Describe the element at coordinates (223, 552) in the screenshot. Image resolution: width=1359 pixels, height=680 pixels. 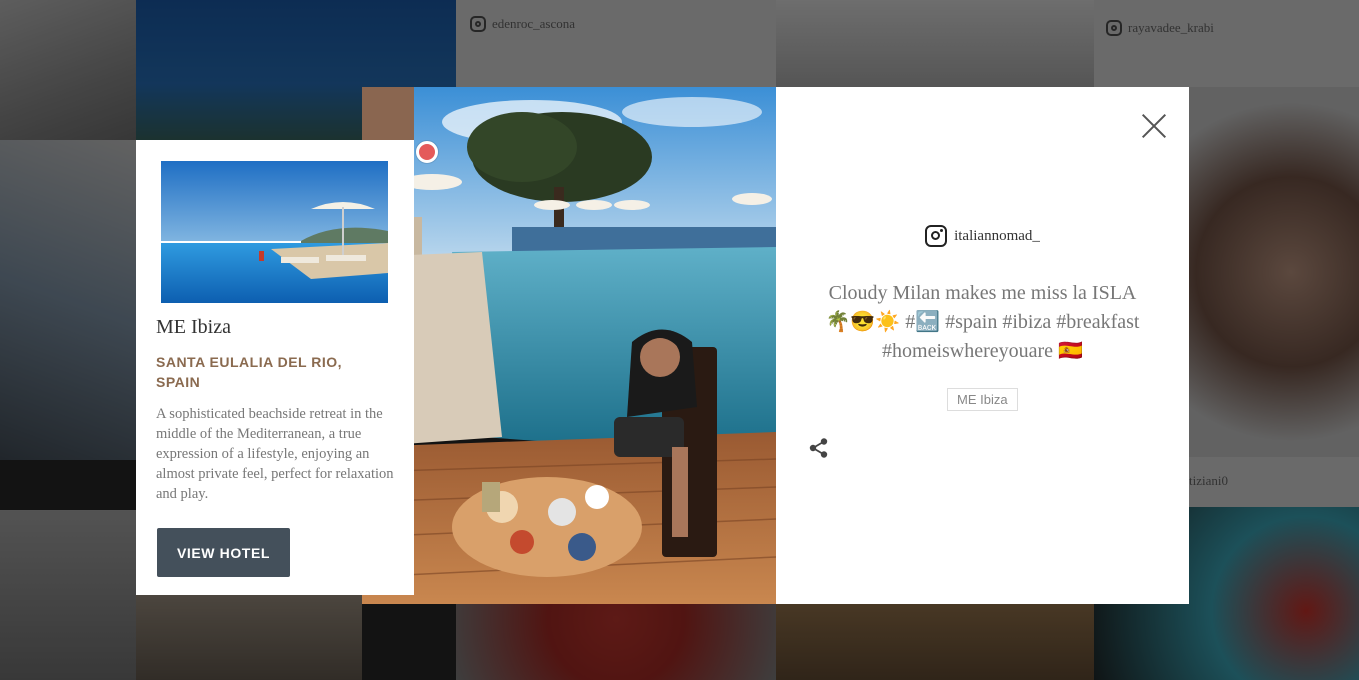
I see `view-hotel-button: VIEW HOTEL` at that location.